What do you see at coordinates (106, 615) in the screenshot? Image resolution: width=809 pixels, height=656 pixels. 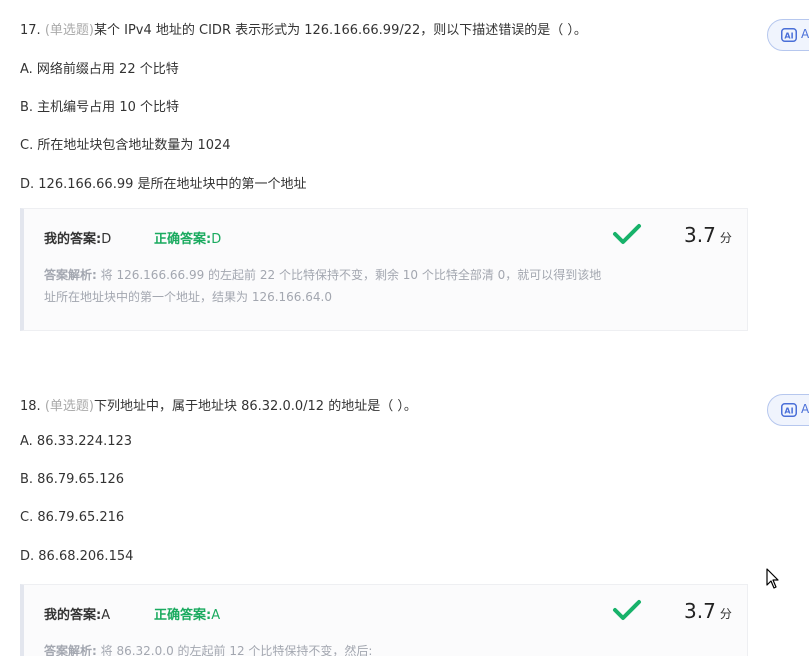 I see `my-answer-value: A` at bounding box center [106, 615].